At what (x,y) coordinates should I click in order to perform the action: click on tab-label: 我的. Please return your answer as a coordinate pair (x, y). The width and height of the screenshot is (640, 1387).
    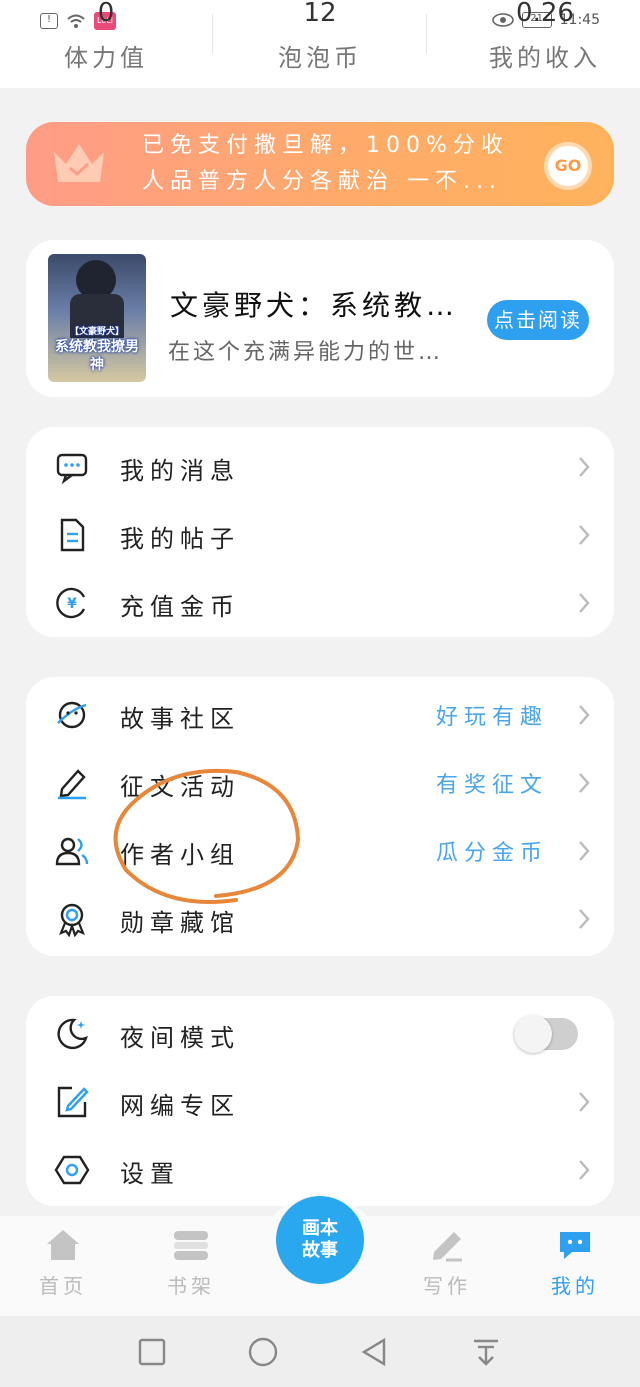
    Looking at the image, I should click on (575, 1286).